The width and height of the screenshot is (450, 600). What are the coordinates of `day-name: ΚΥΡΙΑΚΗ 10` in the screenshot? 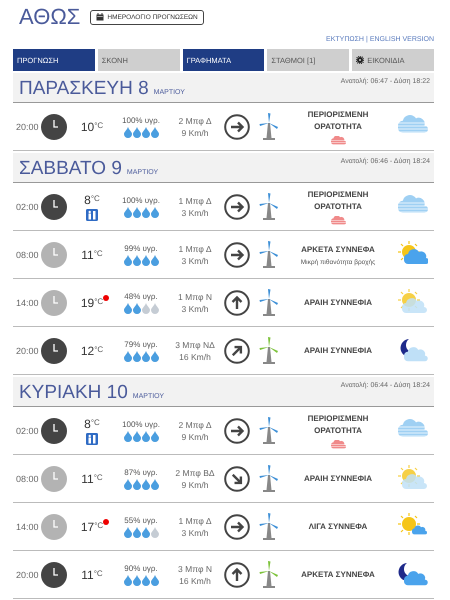 It's located at (73, 393).